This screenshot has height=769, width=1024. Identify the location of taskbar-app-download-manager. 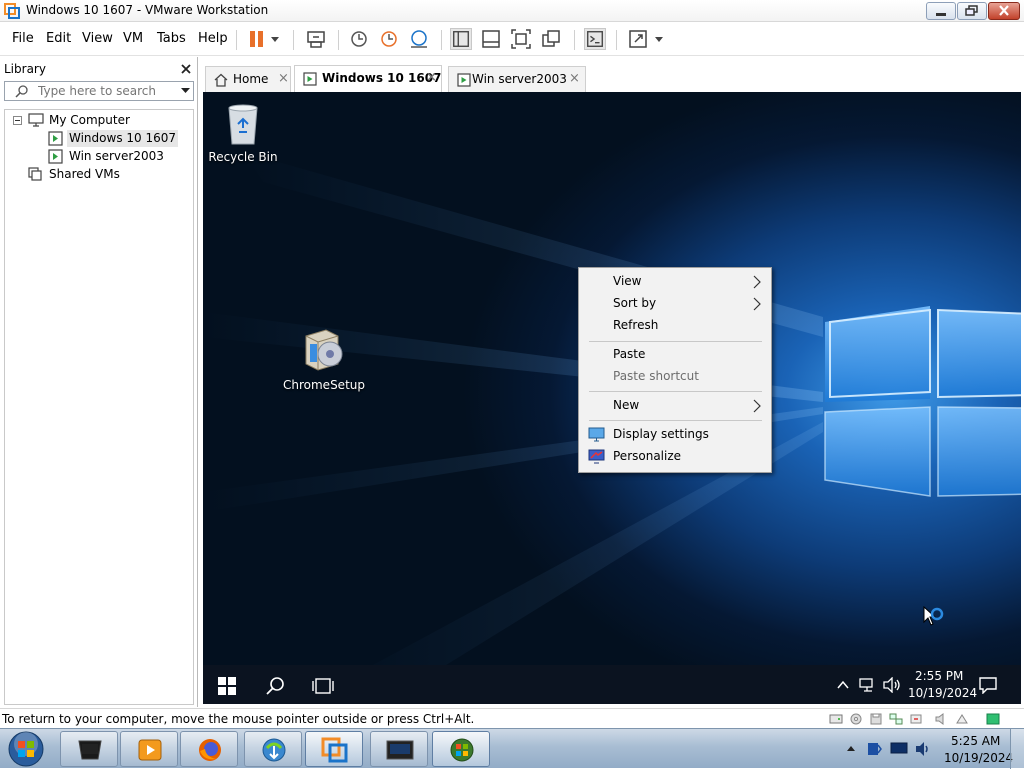
(273, 749).